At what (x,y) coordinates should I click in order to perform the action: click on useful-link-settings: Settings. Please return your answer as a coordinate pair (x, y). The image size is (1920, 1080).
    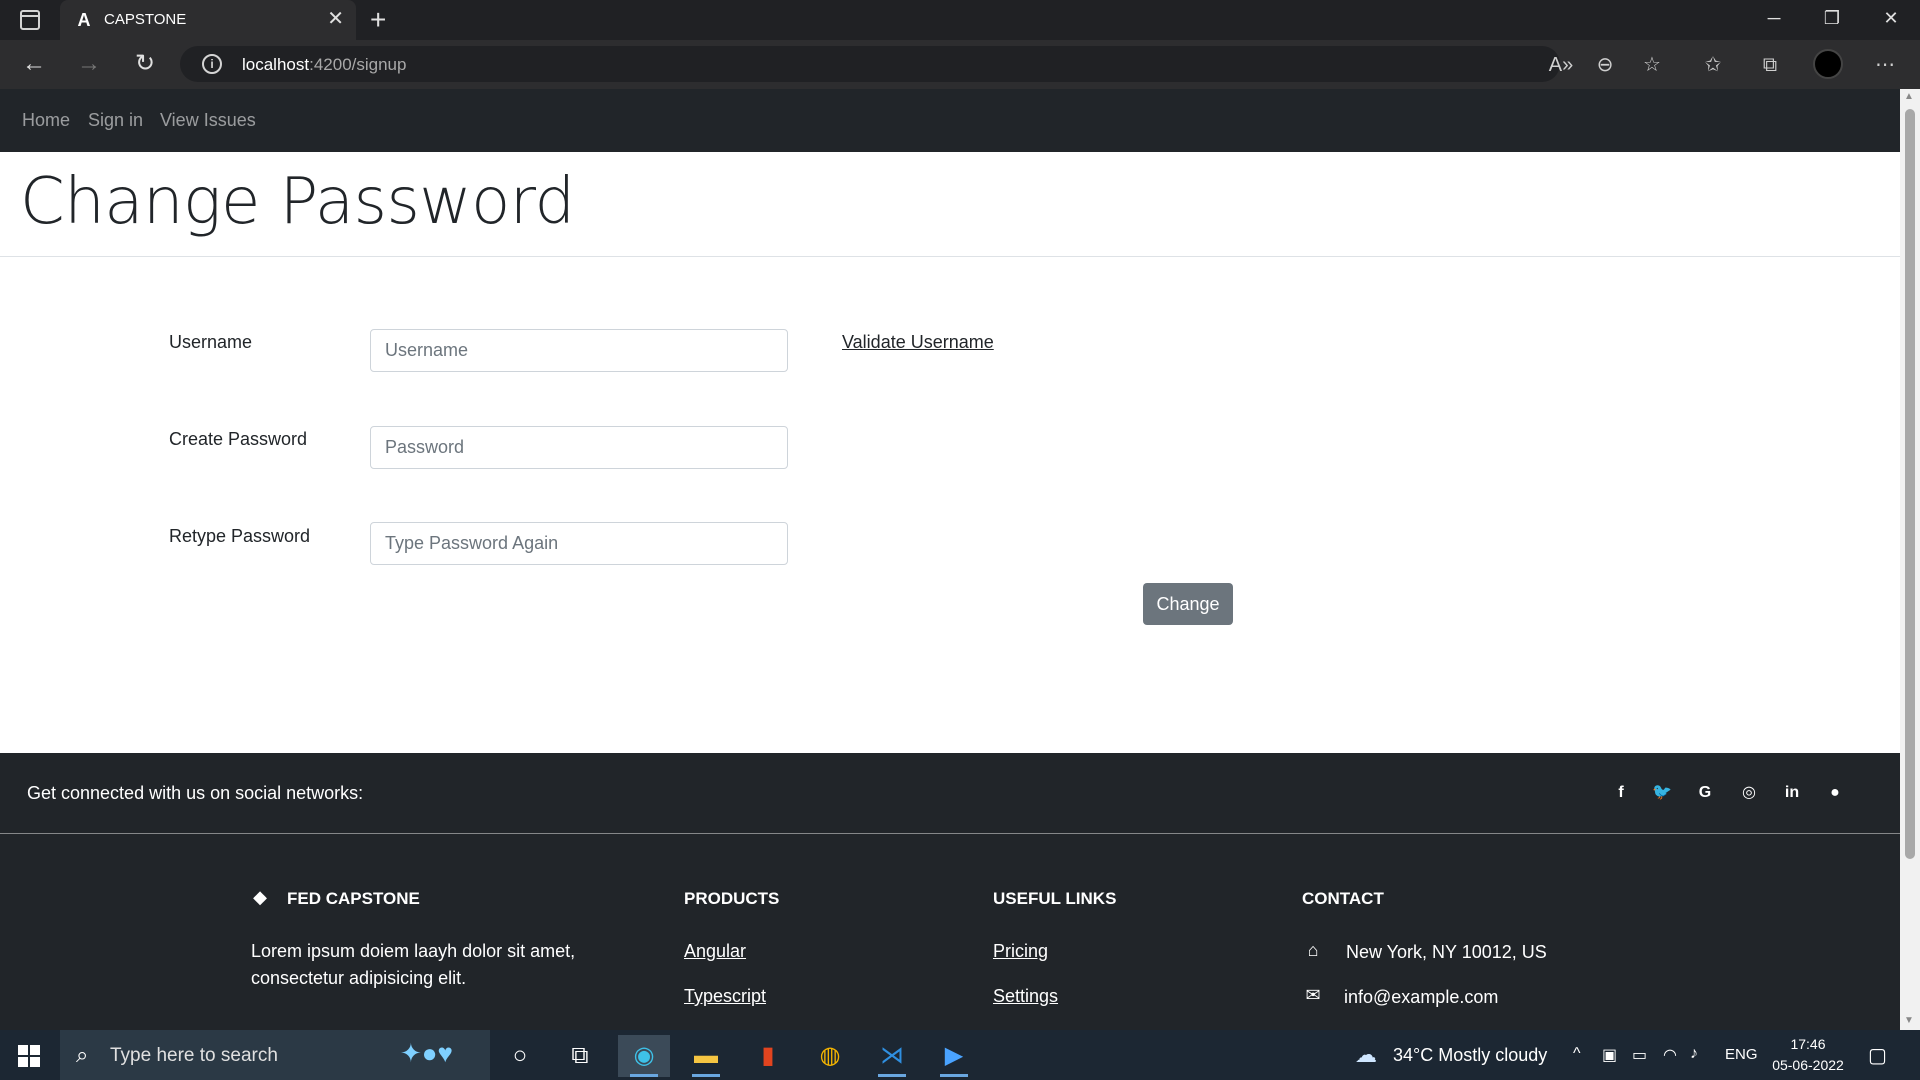
    Looking at the image, I should click on (1025, 996).